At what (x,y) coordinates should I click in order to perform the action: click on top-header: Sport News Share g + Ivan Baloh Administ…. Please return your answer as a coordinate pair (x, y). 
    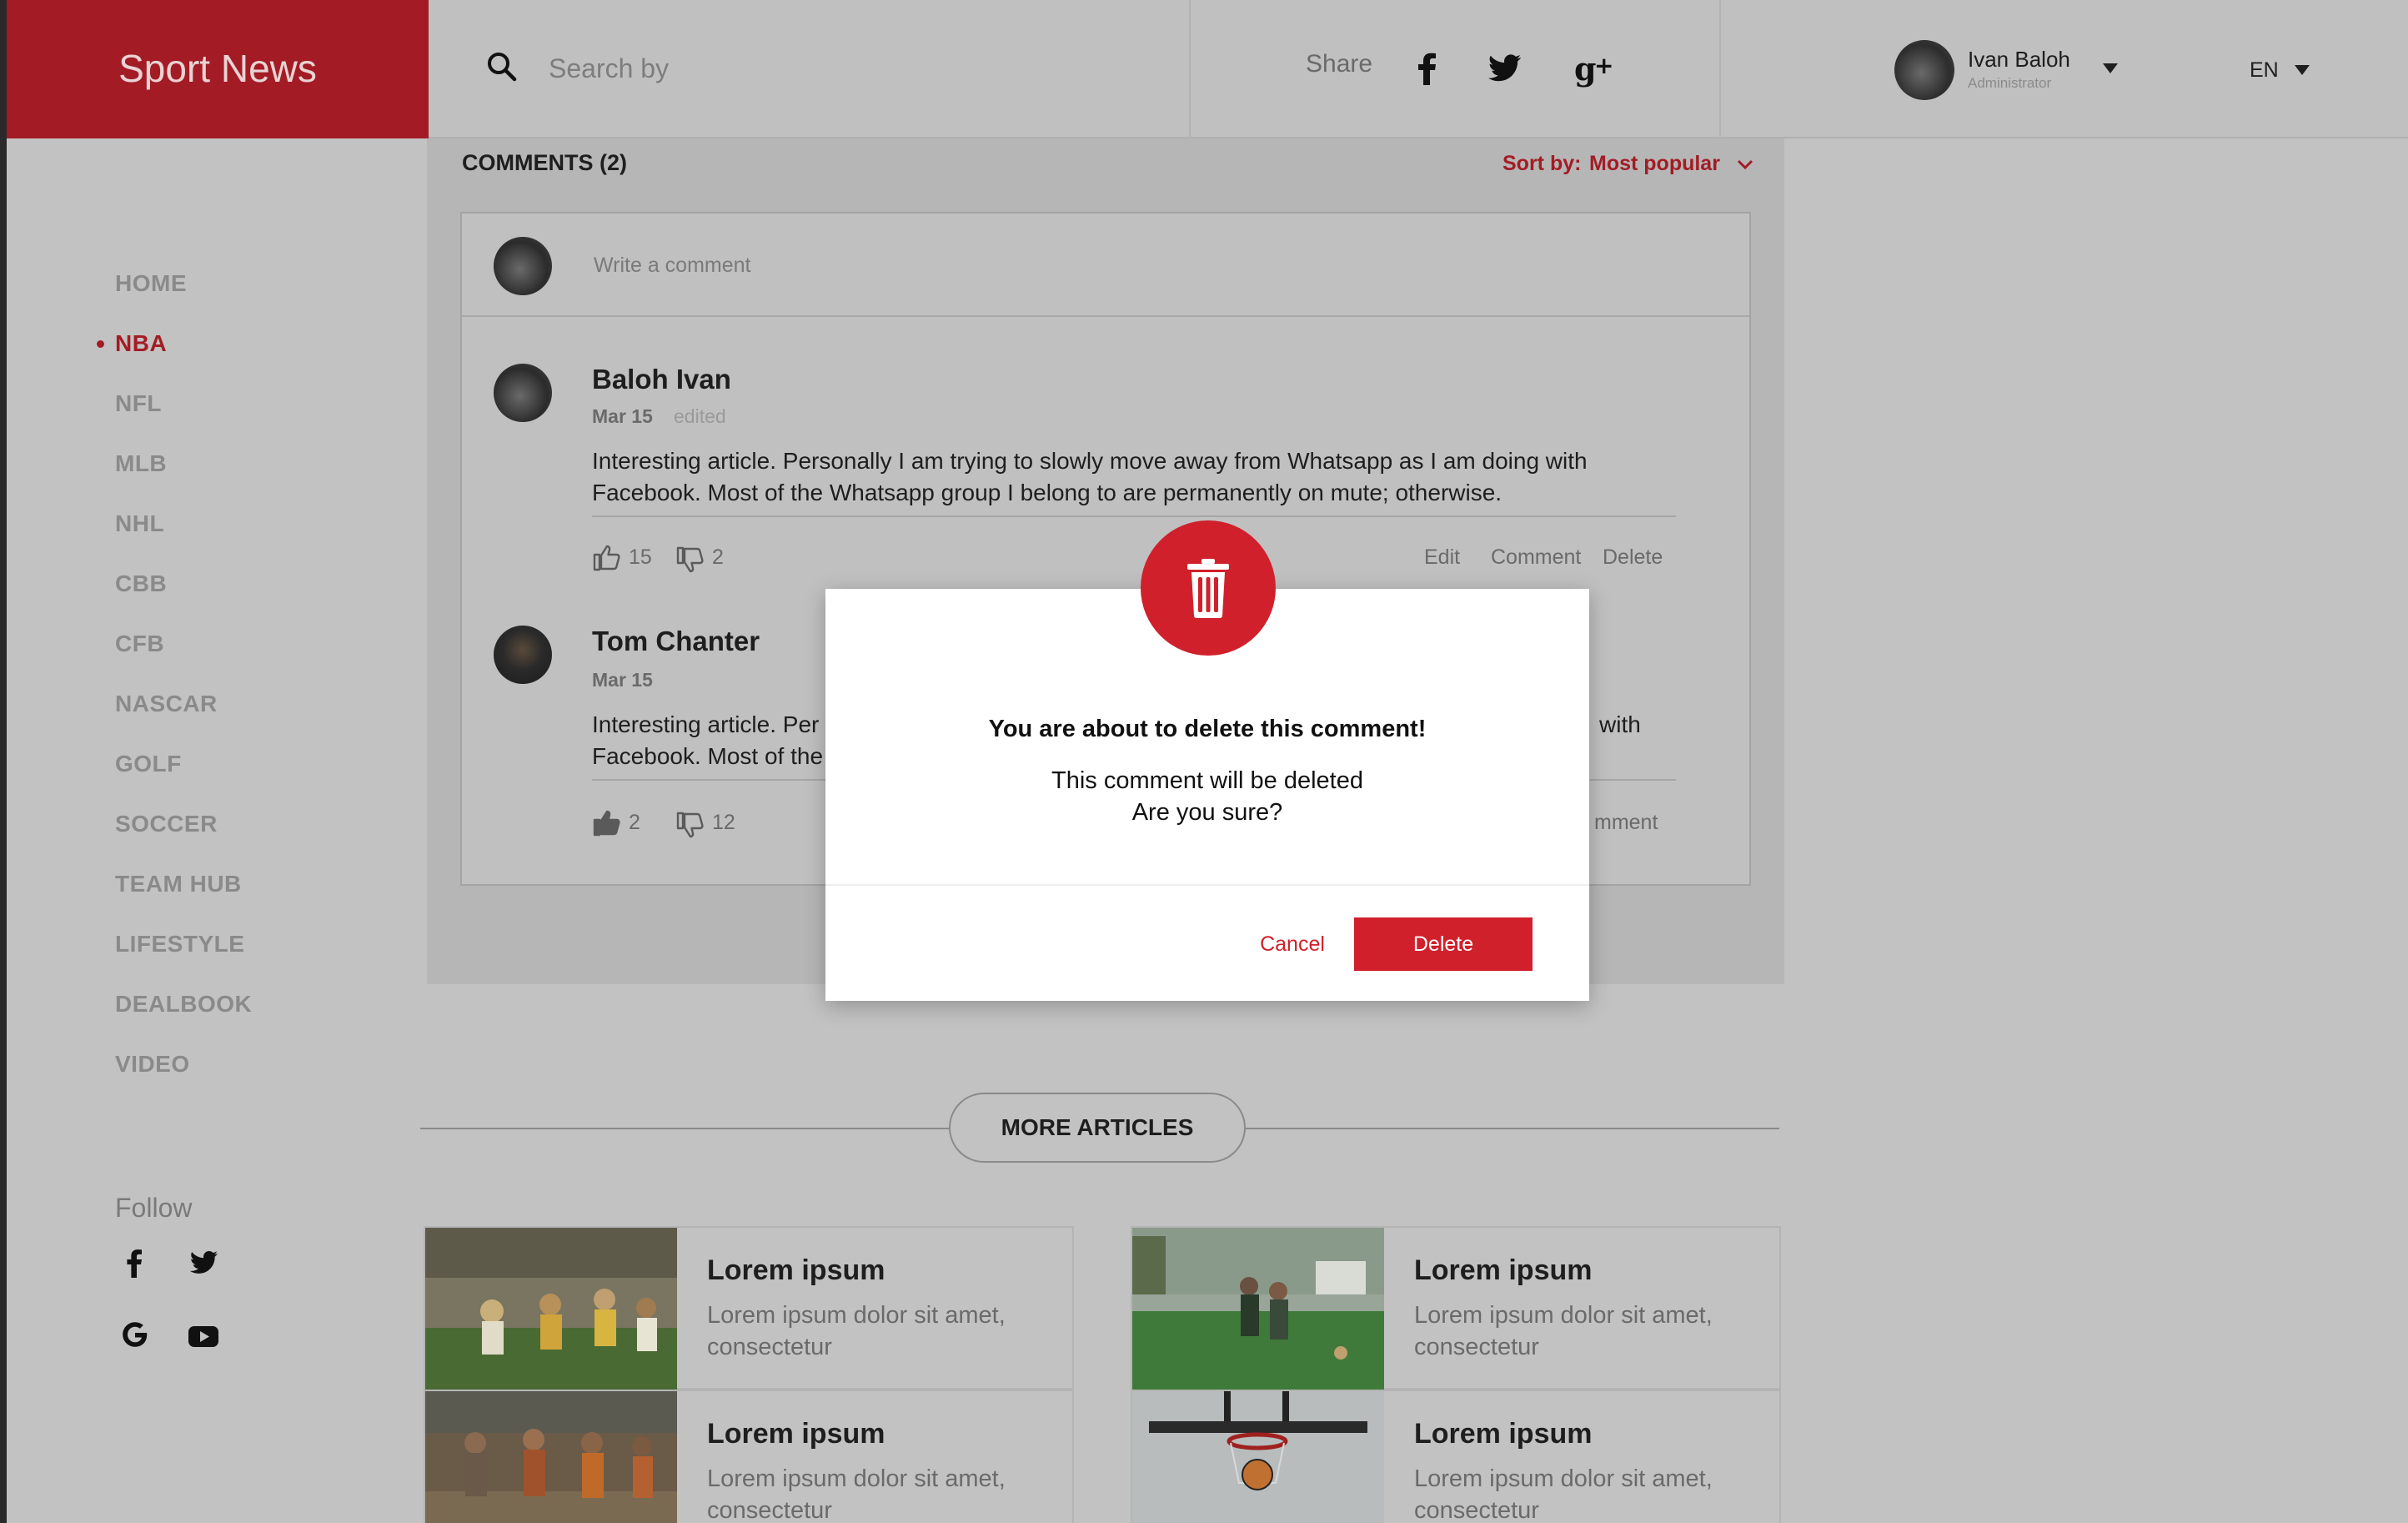
    Looking at the image, I should click on (1207, 69).